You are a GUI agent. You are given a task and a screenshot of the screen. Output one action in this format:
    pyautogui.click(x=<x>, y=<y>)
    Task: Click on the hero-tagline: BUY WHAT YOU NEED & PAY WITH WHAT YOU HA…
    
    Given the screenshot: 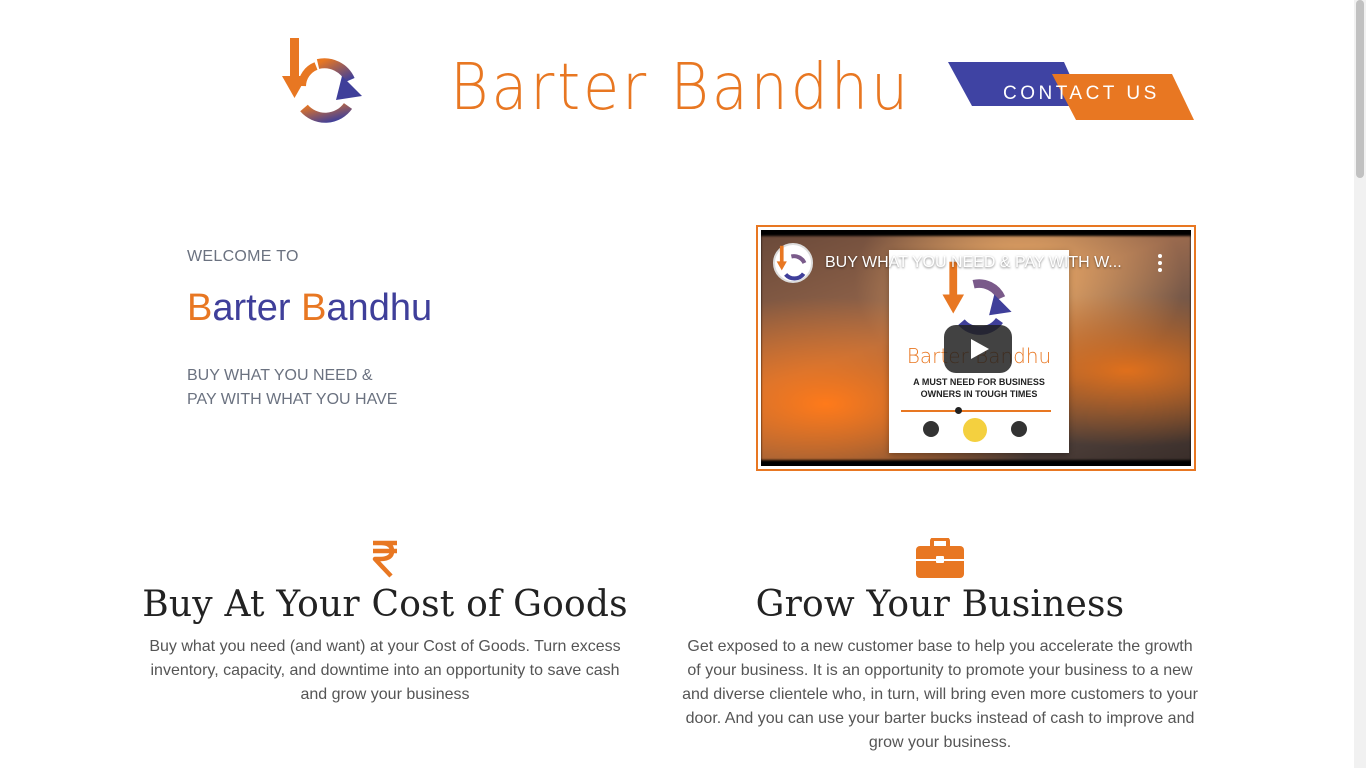 What is the action you would take?
    pyautogui.click(x=292, y=388)
    